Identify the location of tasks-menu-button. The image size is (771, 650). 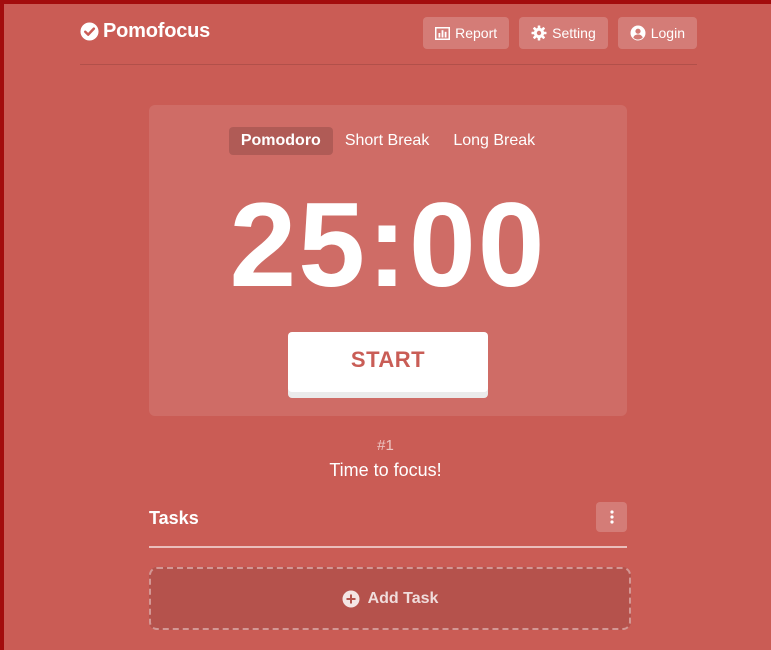
(611, 517).